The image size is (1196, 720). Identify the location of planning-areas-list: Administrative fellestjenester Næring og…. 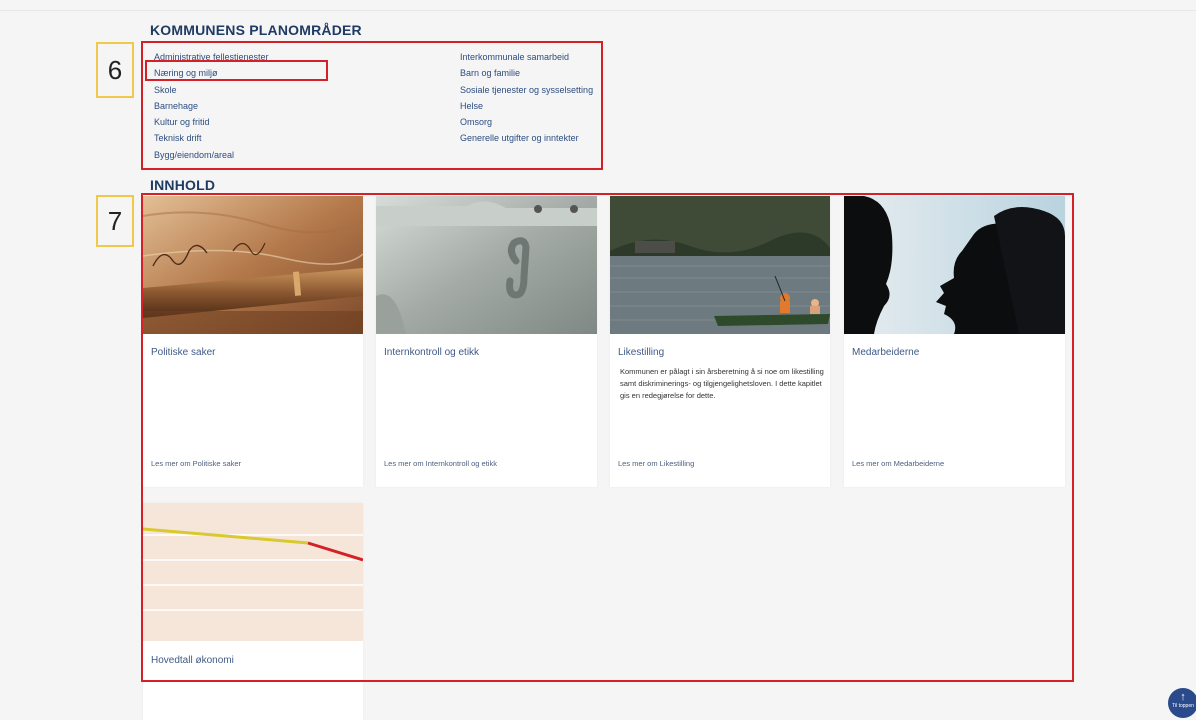
(384, 106).